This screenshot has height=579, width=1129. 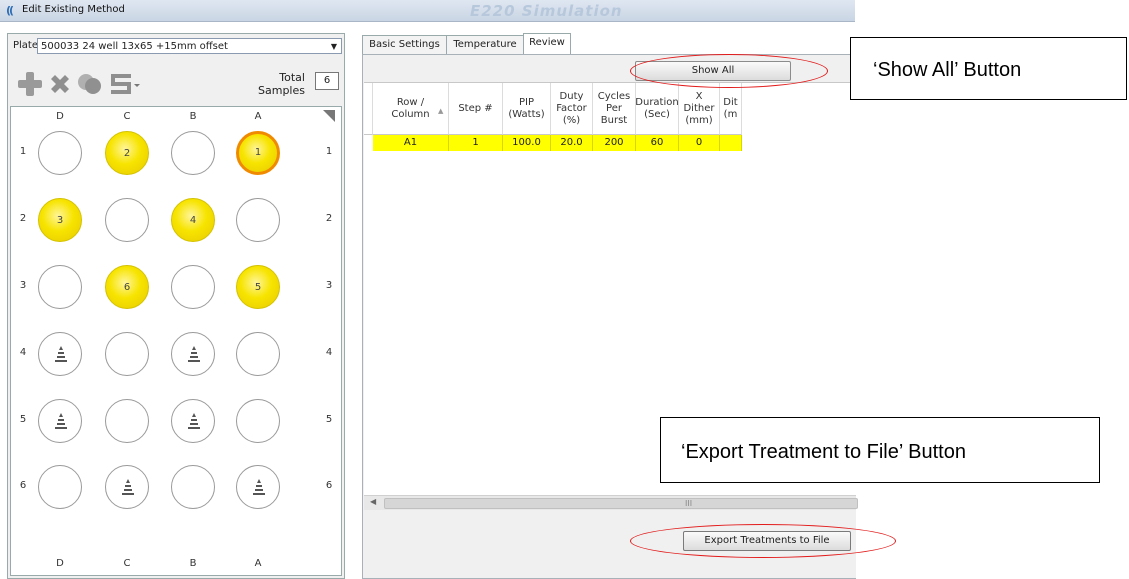 I want to click on total-samples-value: 6, so click(x=327, y=81).